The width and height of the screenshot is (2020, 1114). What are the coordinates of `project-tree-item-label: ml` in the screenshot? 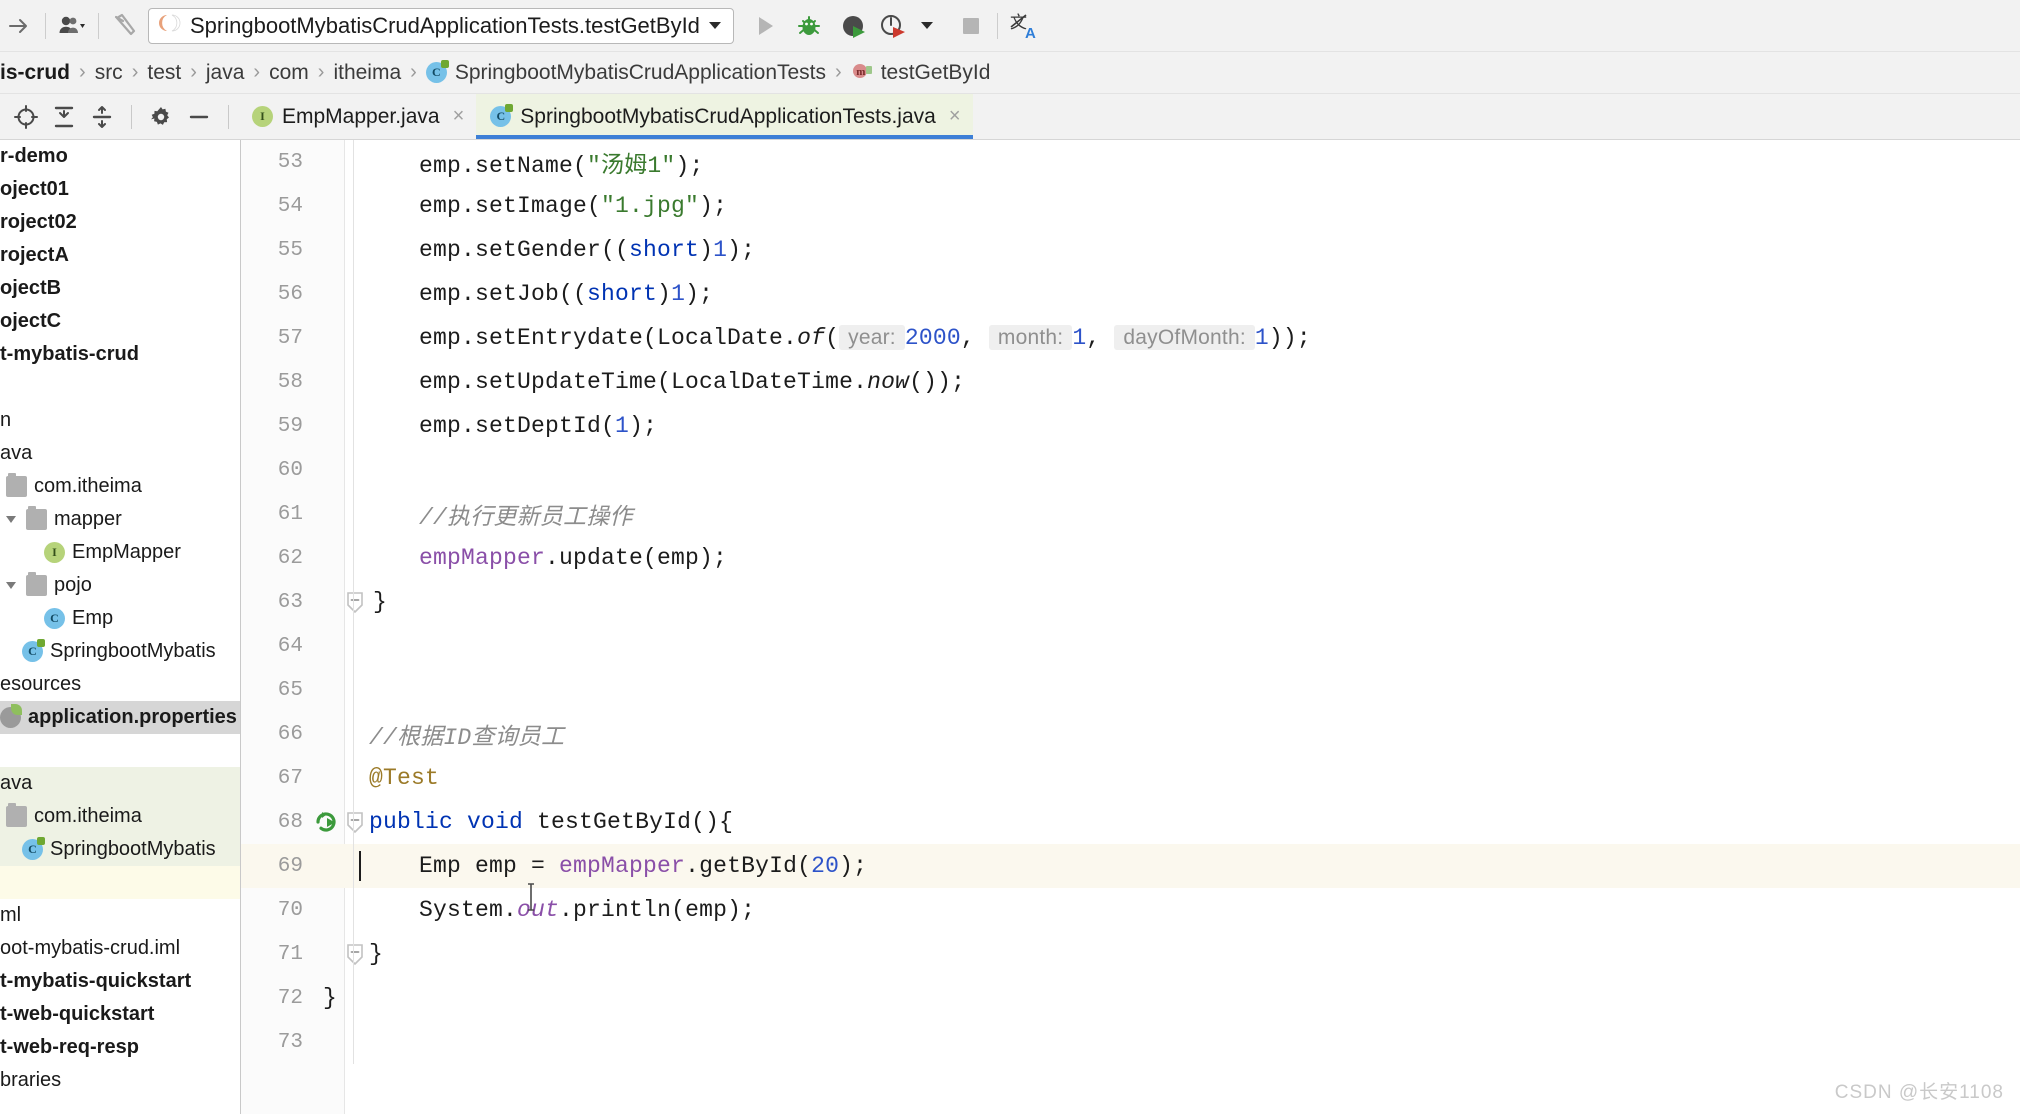 It's located at (11, 915).